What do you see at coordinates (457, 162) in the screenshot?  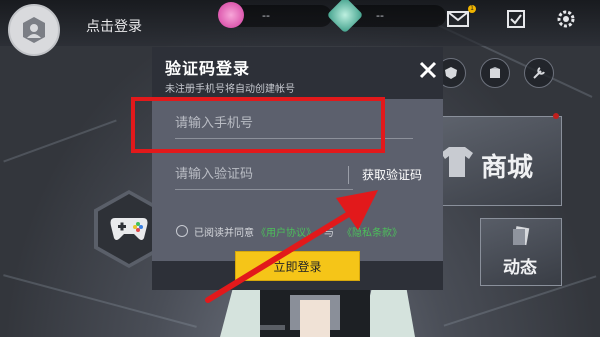 I see `shirt-icon` at bounding box center [457, 162].